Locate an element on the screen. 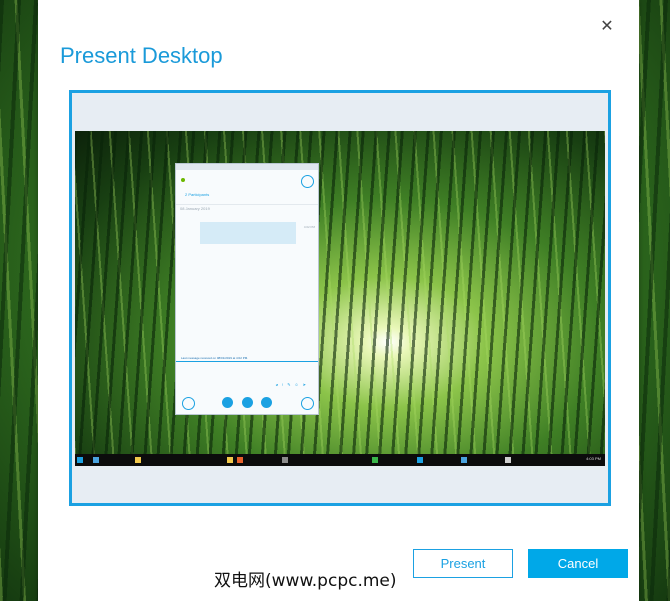 The image size is (670, 601). folder-icon is located at coordinates (230, 460).